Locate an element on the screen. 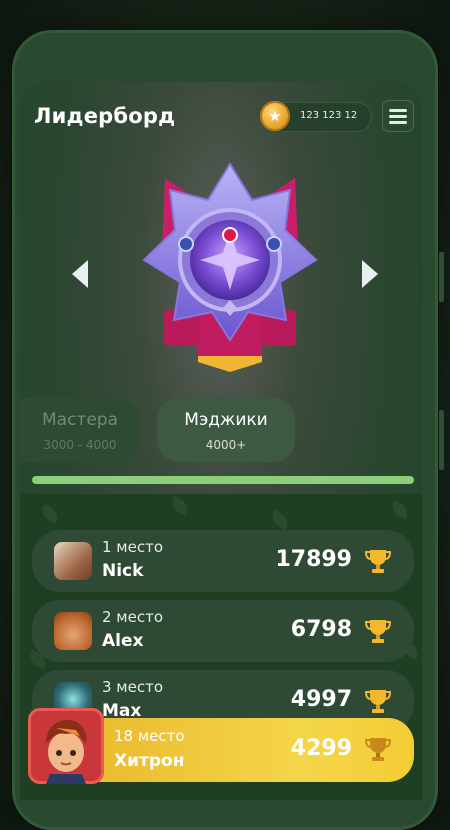 This screenshot has height=830, width=450. chevron-right-icon is located at coordinates (370, 274).